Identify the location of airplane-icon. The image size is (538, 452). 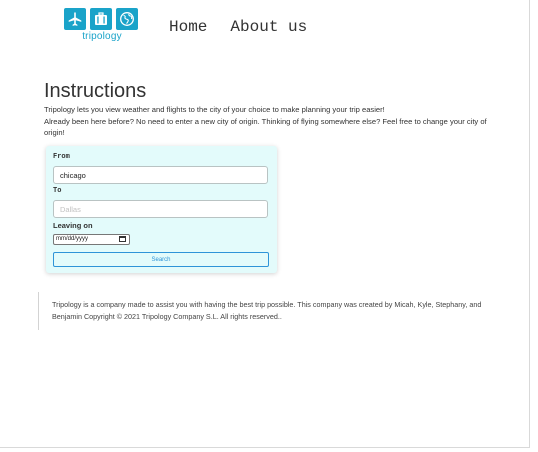
(75, 19).